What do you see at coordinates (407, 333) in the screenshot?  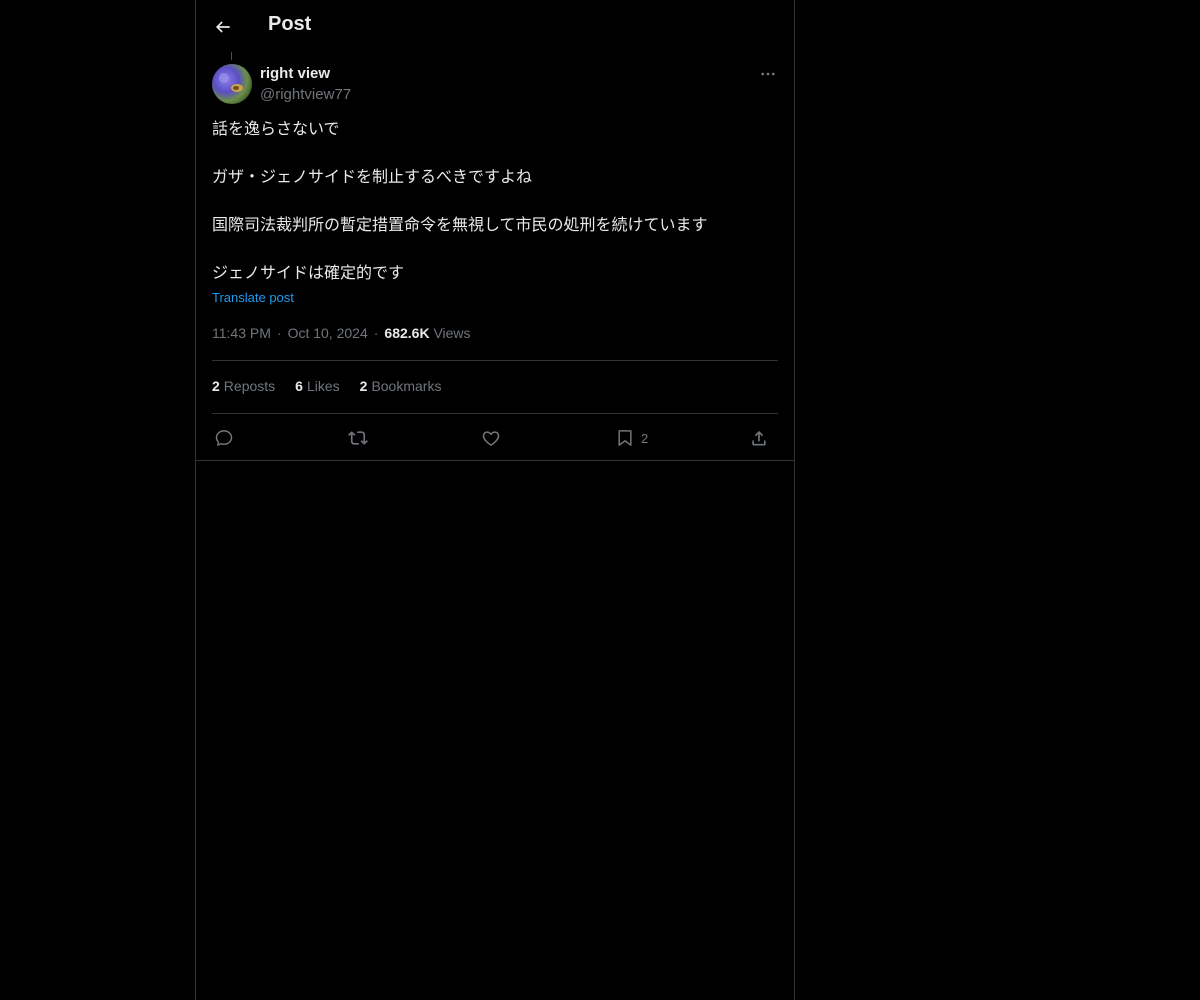 I see `views-count: 682.6K` at bounding box center [407, 333].